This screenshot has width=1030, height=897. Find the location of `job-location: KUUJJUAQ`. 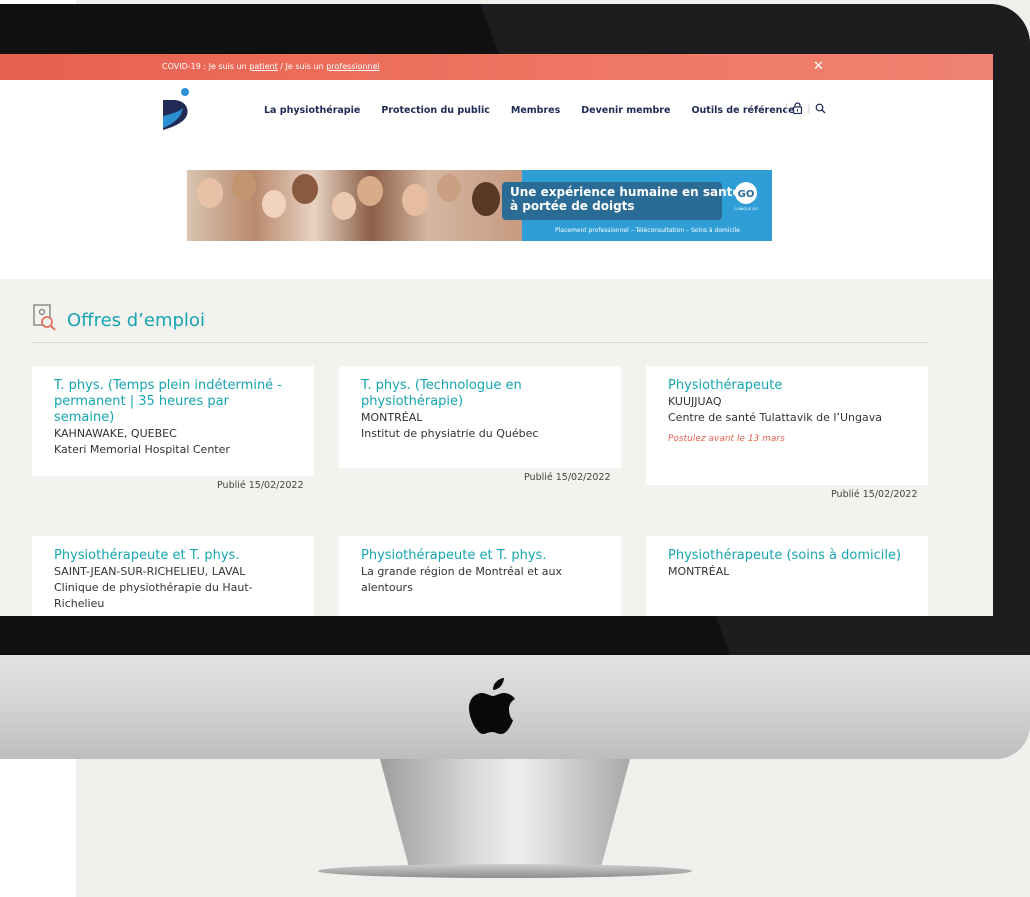

job-location: KUUJJUAQ is located at coordinates (695, 401).